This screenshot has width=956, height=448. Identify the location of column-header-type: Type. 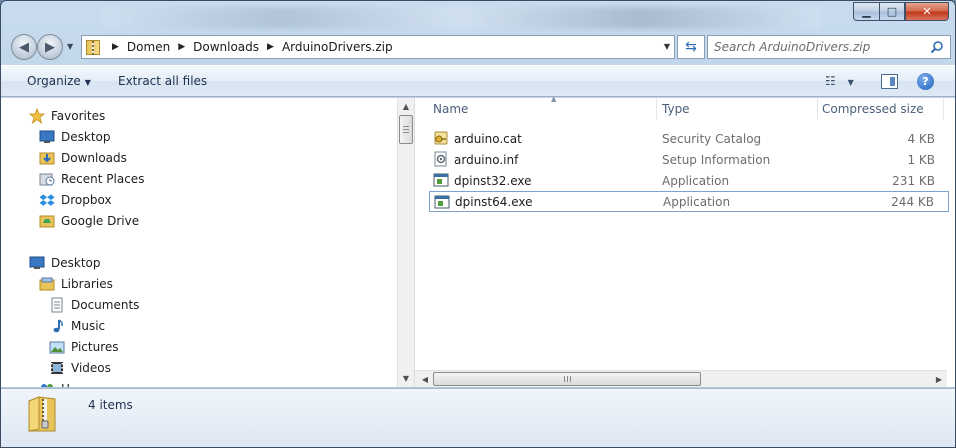
(738, 109).